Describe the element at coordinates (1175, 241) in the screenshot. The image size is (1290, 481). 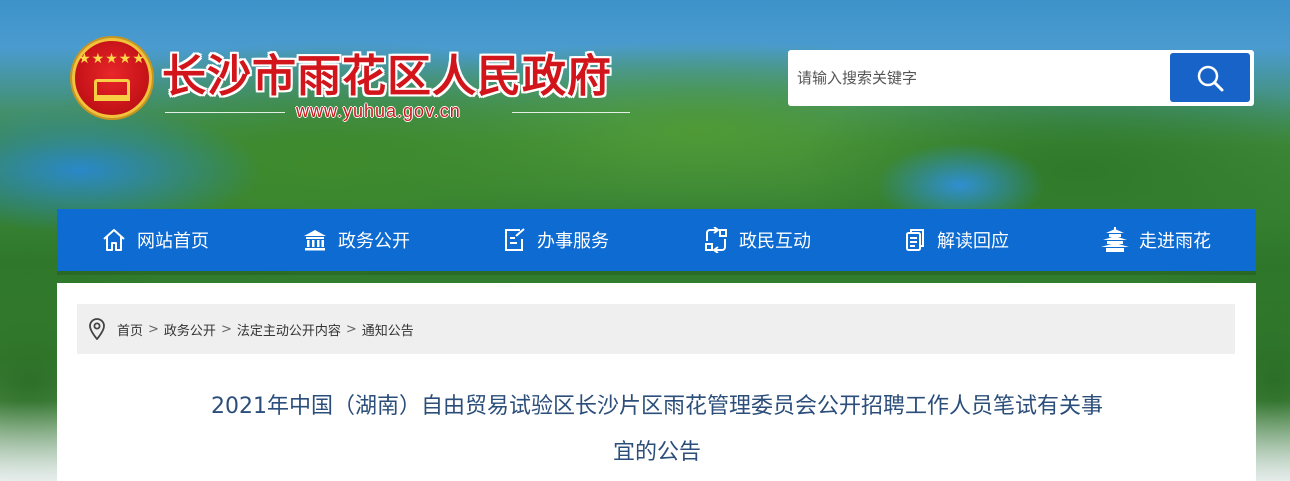
I see `nav-item-label: 走进雨花` at that location.